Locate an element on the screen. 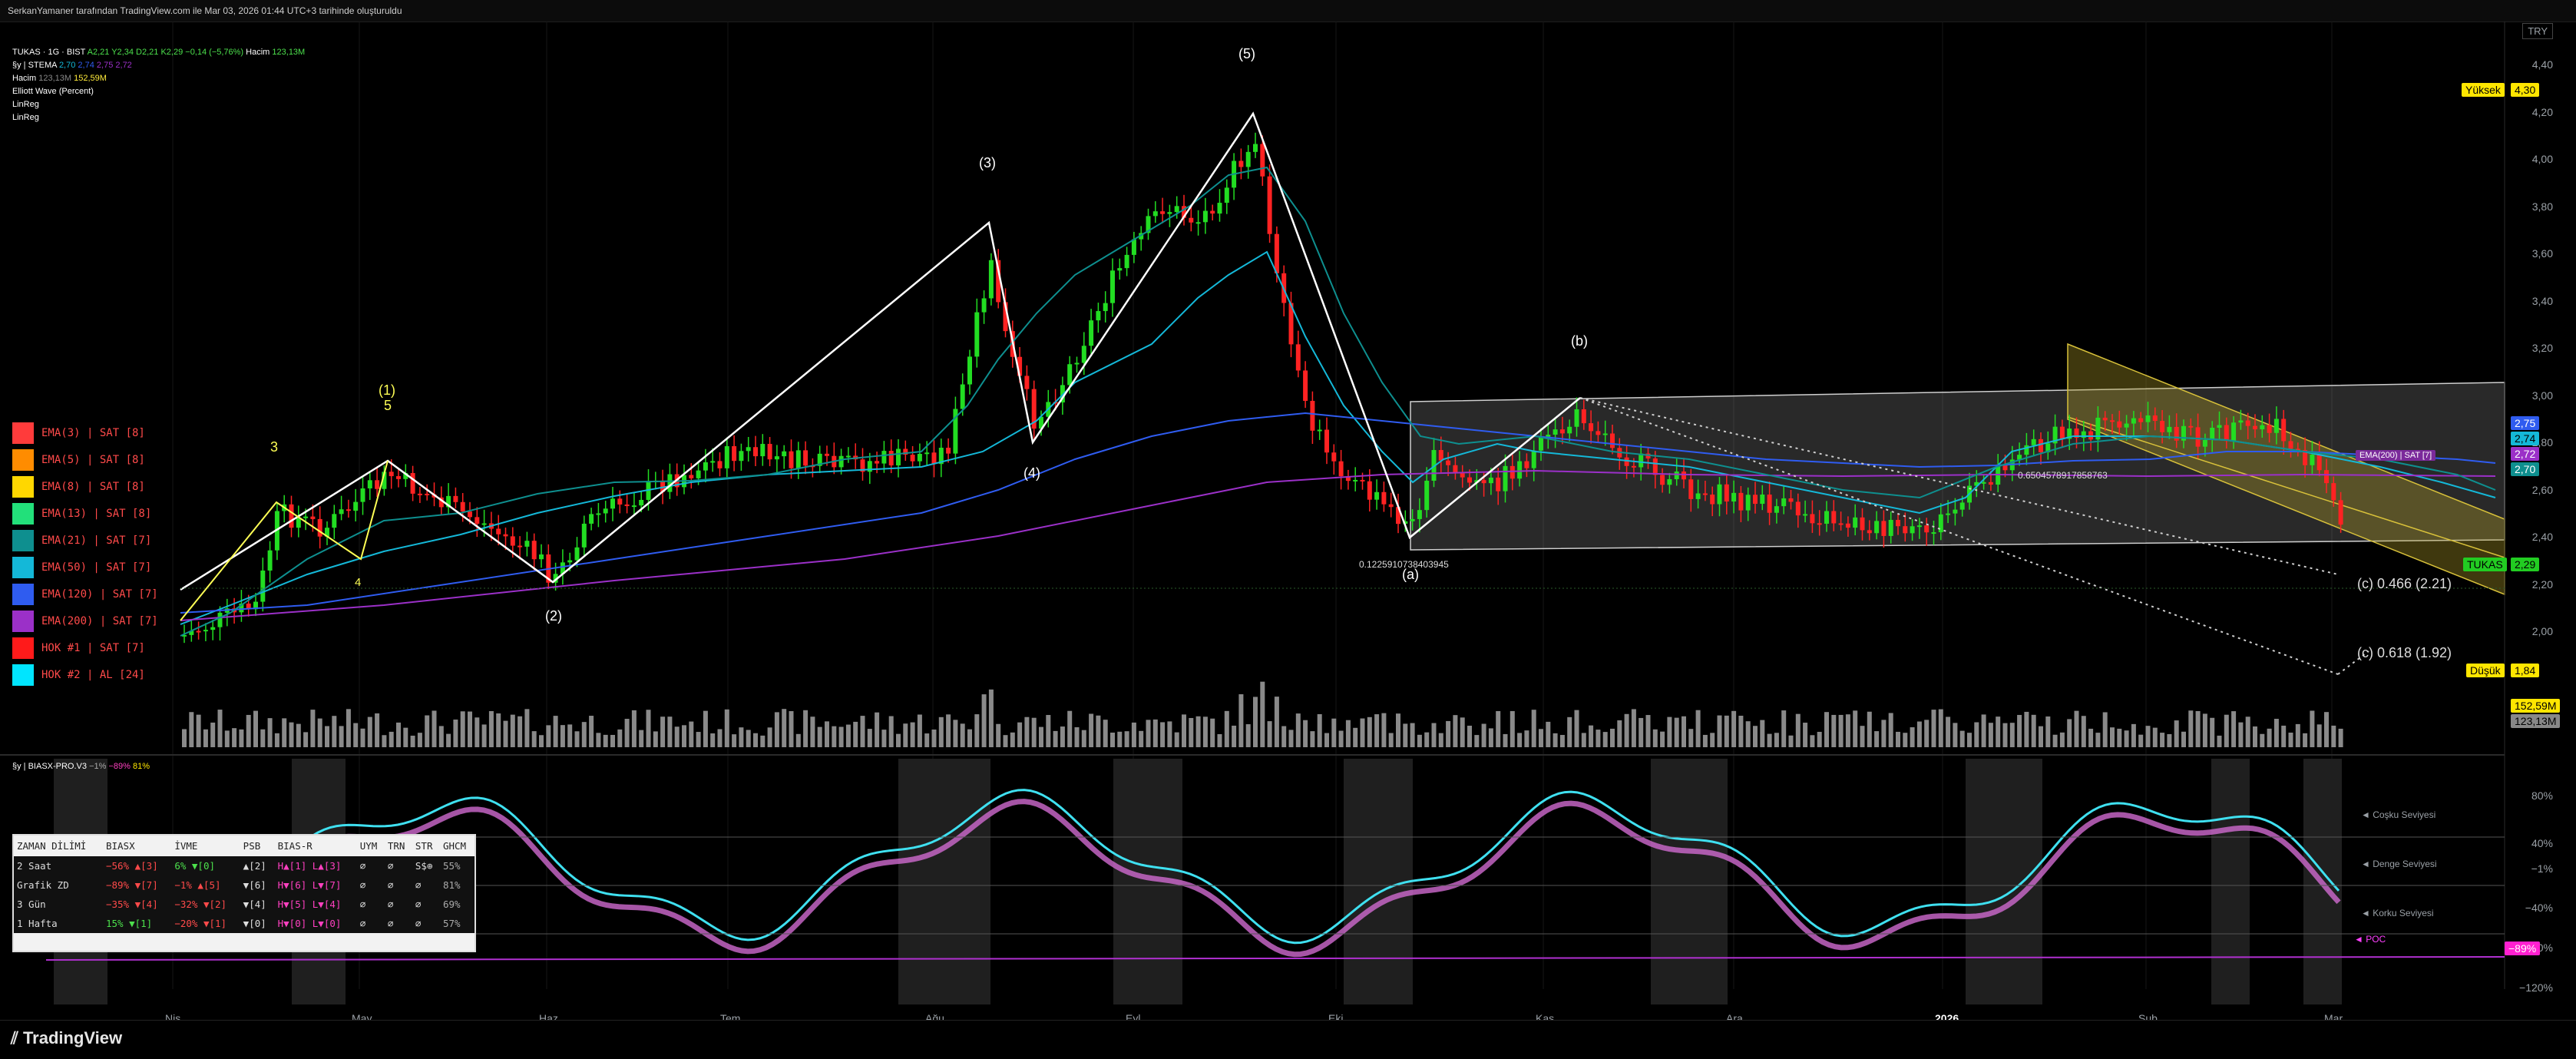 Image resolution: width=2576 pixels, height=1059 pixels. symbol-line: TUKAS · 1G · BIST is located at coordinates (48, 52).